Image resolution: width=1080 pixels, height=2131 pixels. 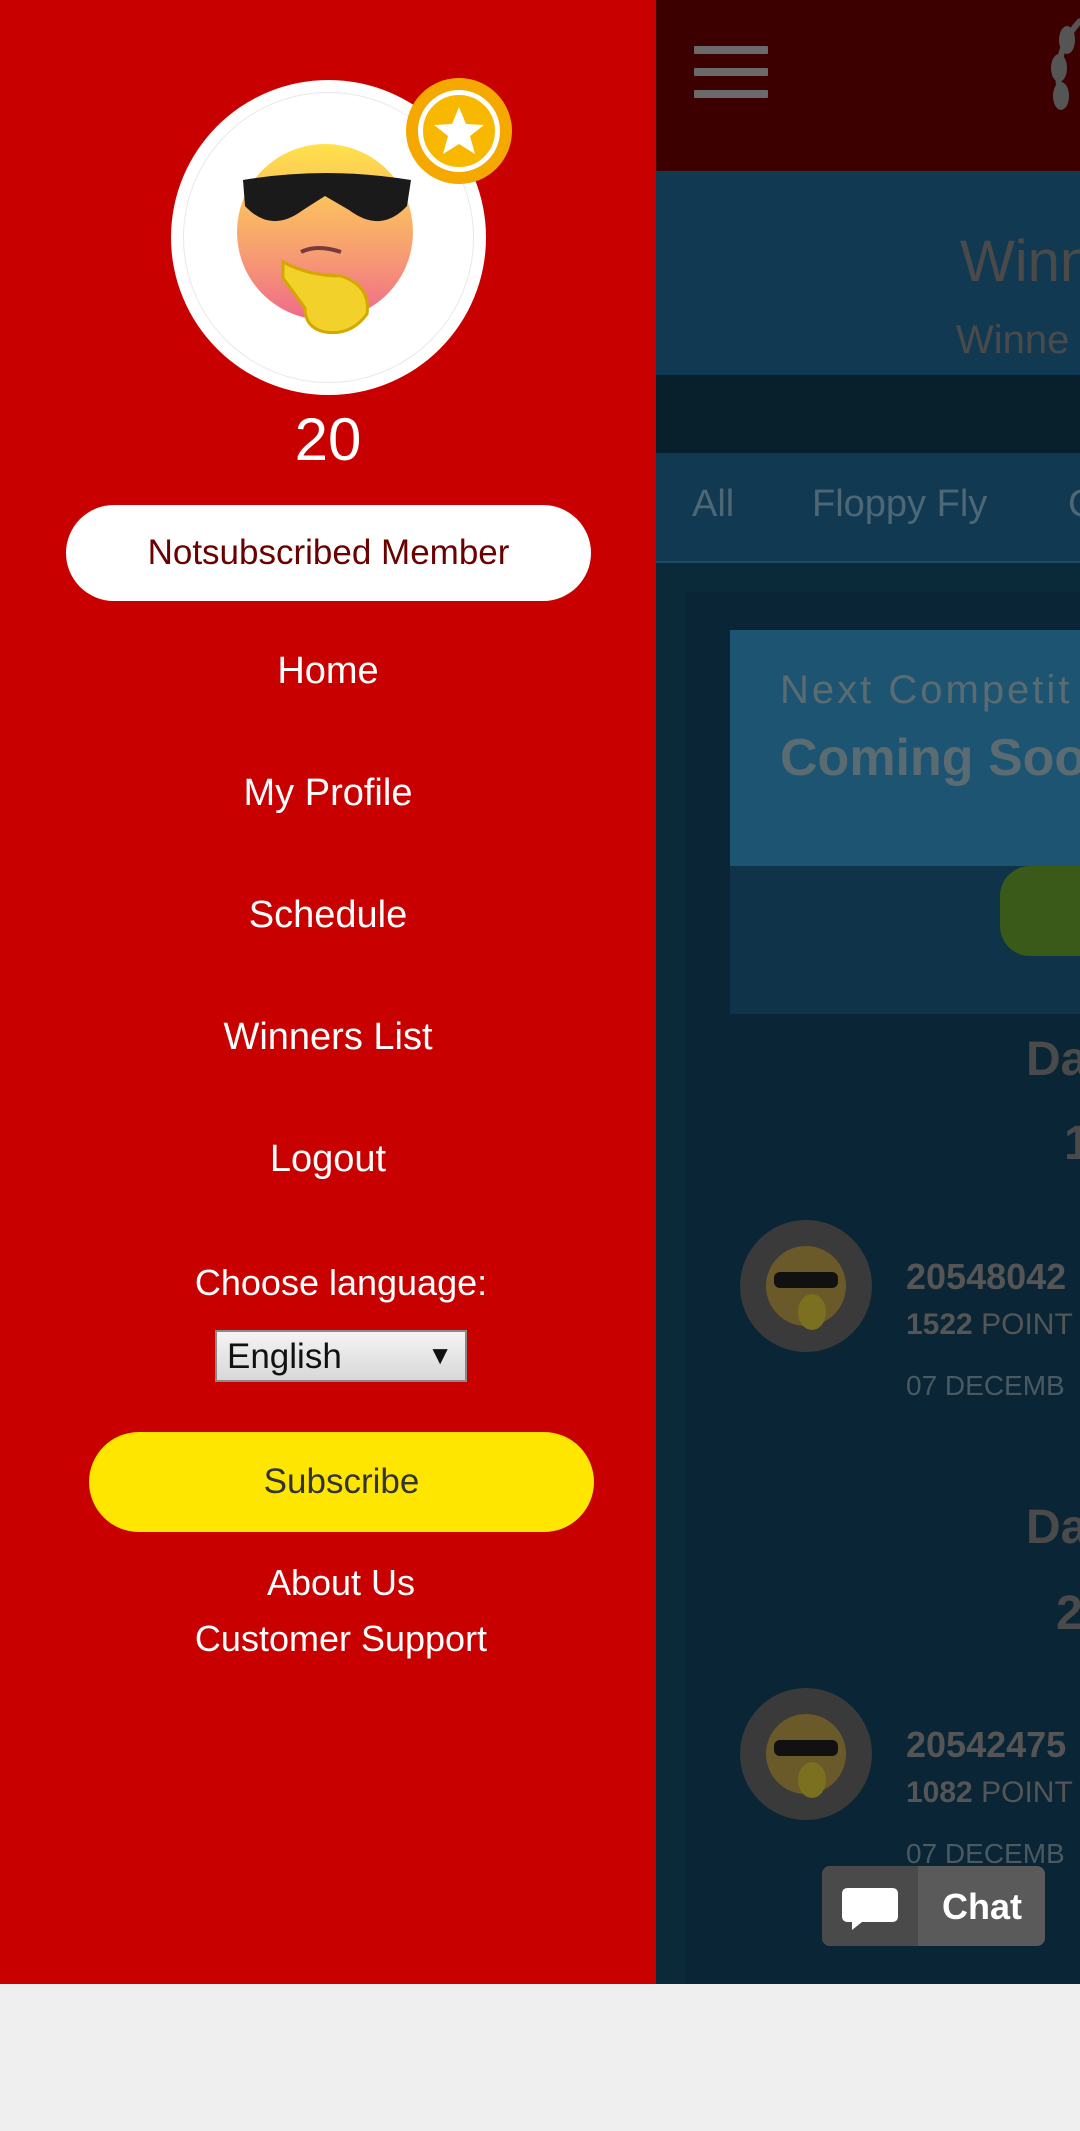 I want to click on nav-logout: Logout, so click(x=328, y=1159).